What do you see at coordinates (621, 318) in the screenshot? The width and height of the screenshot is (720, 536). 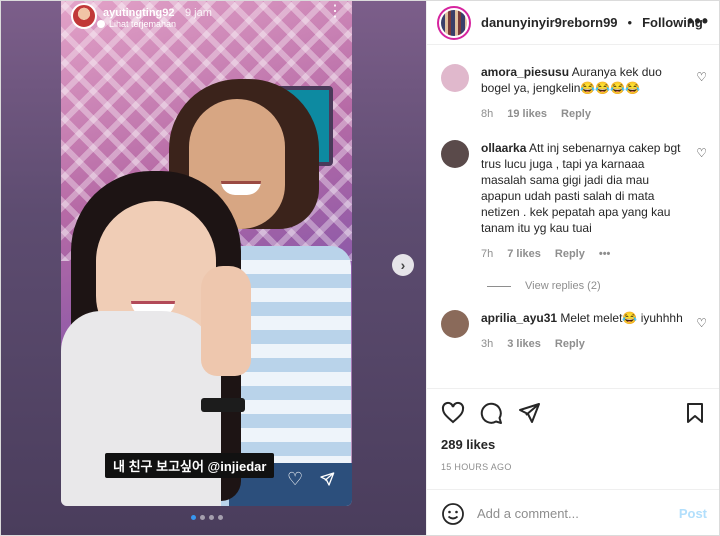 I see `comment-text: Melet melet😂 iyuhhhh` at bounding box center [621, 318].